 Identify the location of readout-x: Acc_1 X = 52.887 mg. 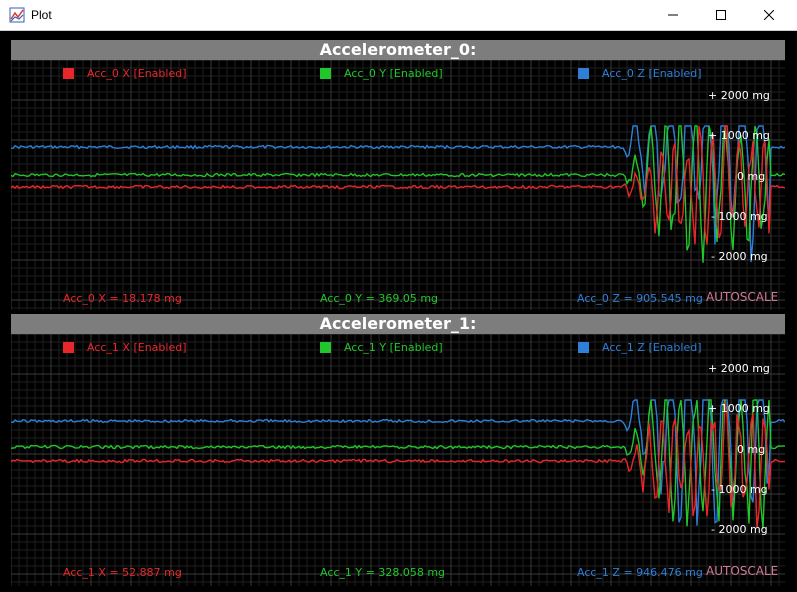
(122, 572).